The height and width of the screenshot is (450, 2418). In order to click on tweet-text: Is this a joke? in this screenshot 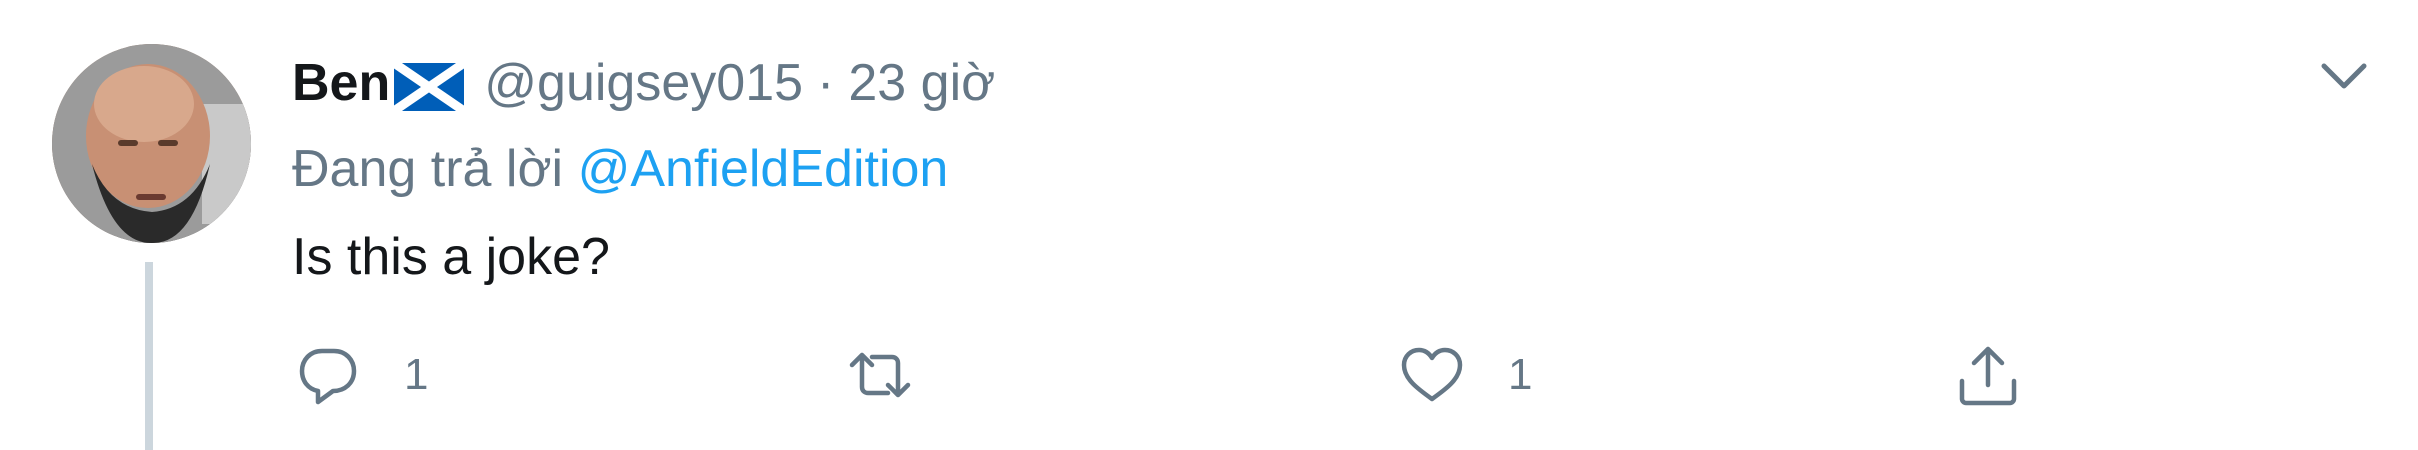, I will do `click(451, 257)`.